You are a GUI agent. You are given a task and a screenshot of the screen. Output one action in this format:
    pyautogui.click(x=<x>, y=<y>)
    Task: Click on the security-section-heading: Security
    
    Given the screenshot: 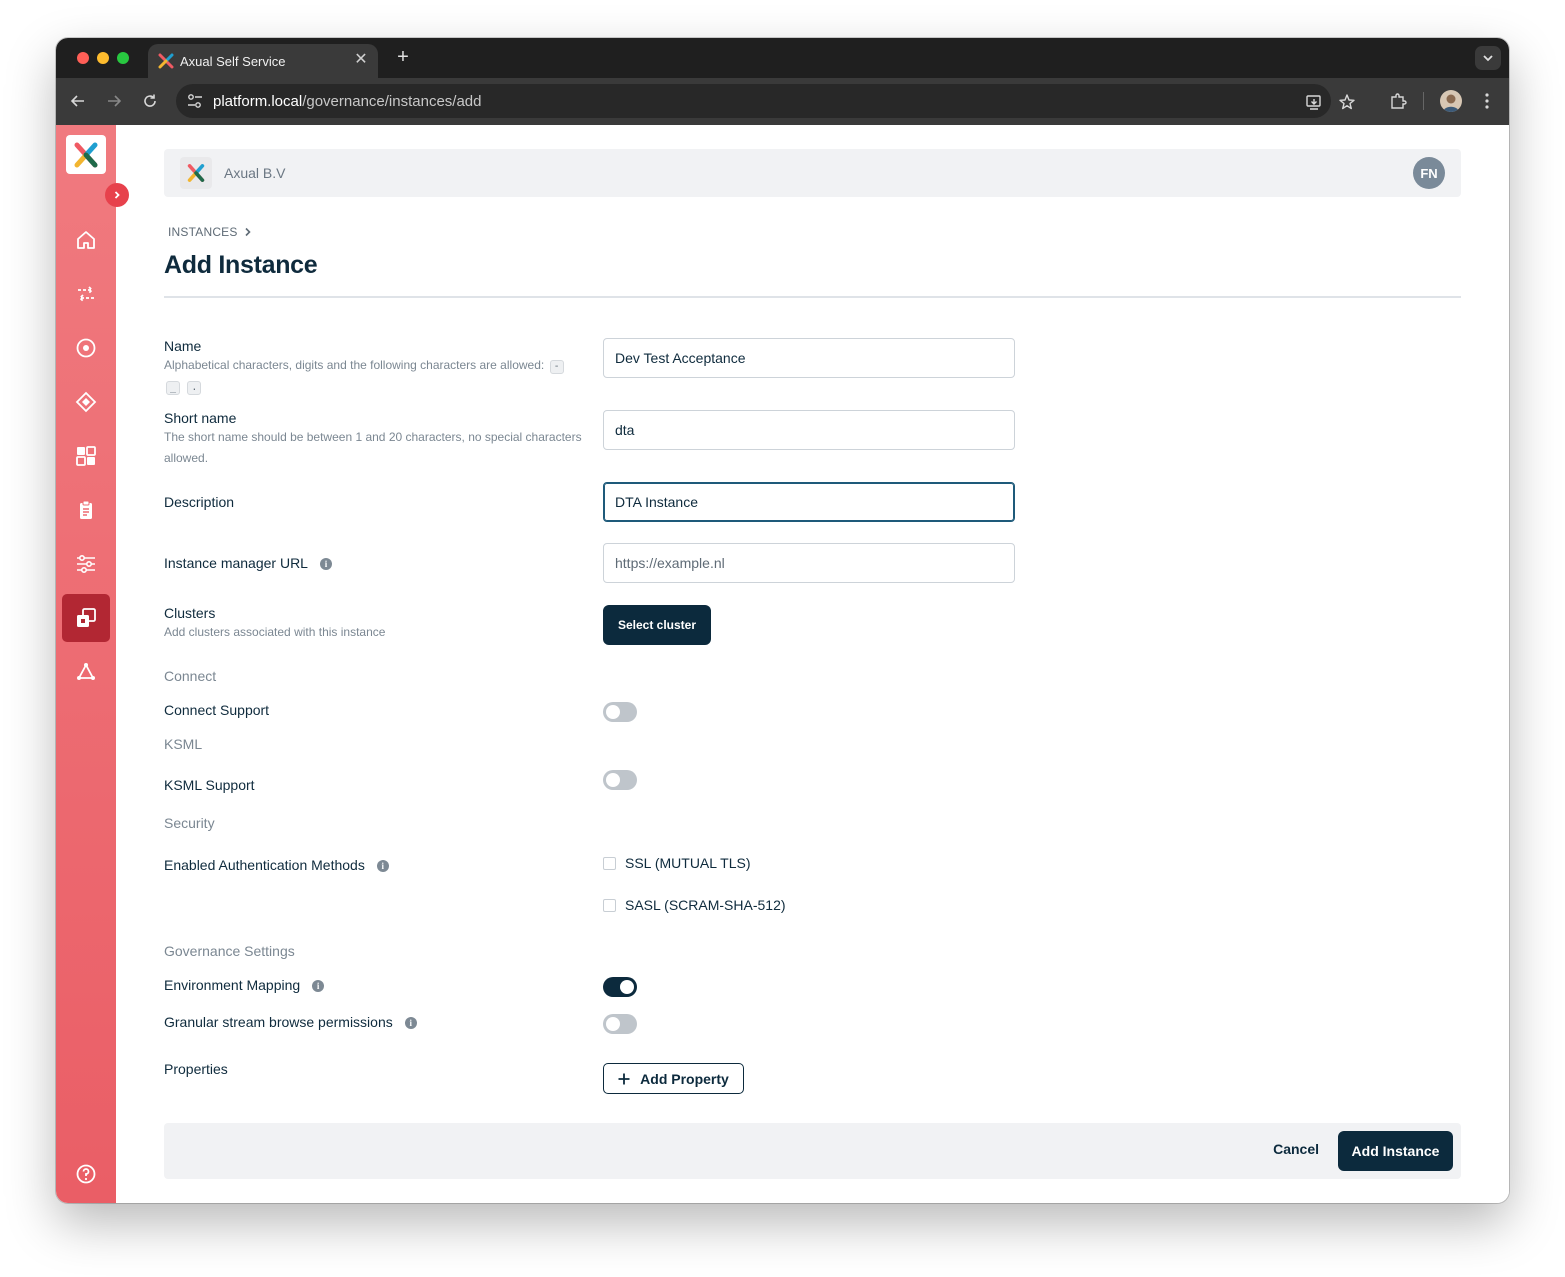 What is the action you would take?
    pyautogui.click(x=189, y=823)
    